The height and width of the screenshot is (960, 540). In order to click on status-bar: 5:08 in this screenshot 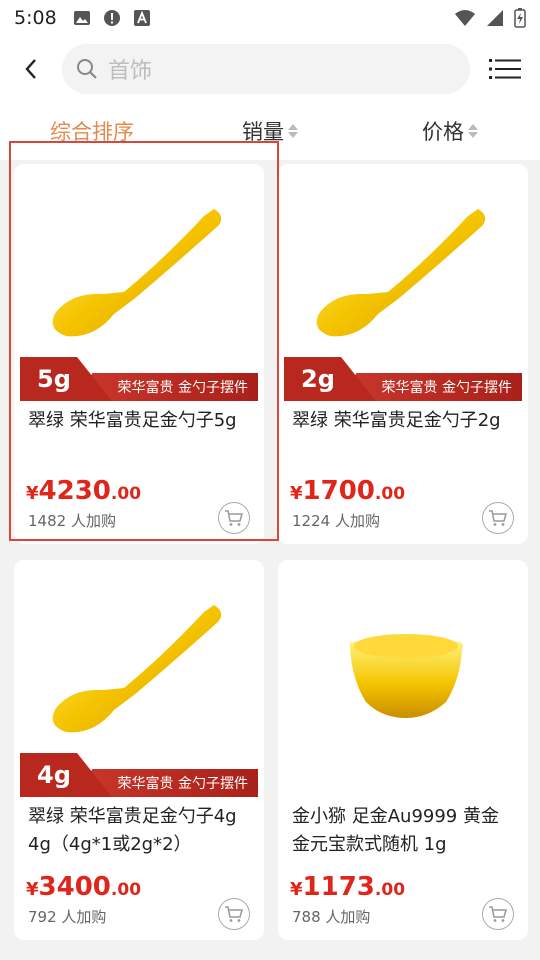, I will do `click(270, 18)`.